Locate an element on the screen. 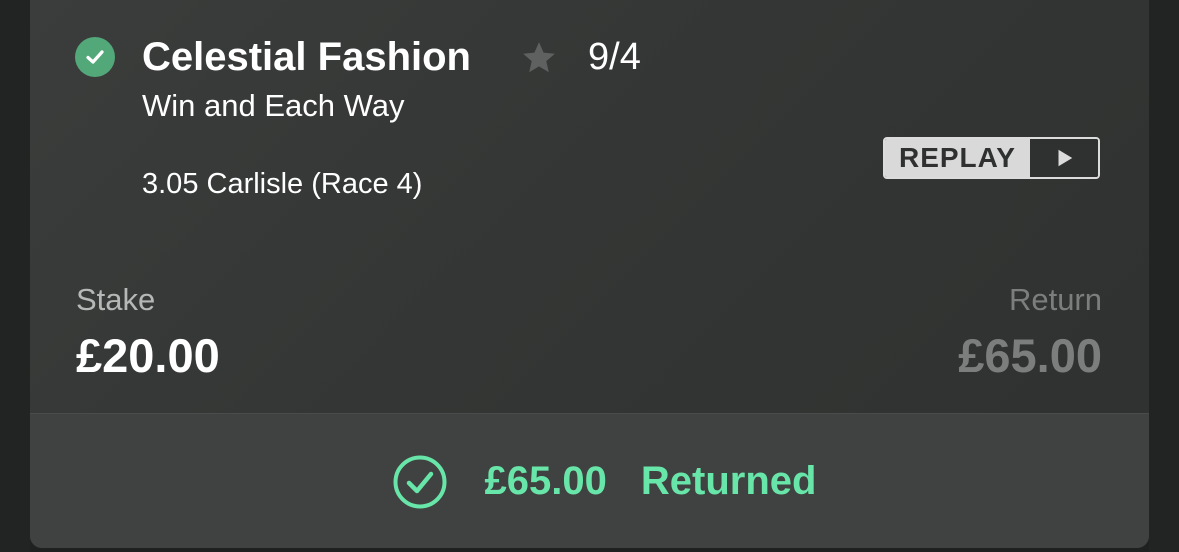 The width and height of the screenshot is (1179, 552). replay-label: REPLAY is located at coordinates (957, 158).